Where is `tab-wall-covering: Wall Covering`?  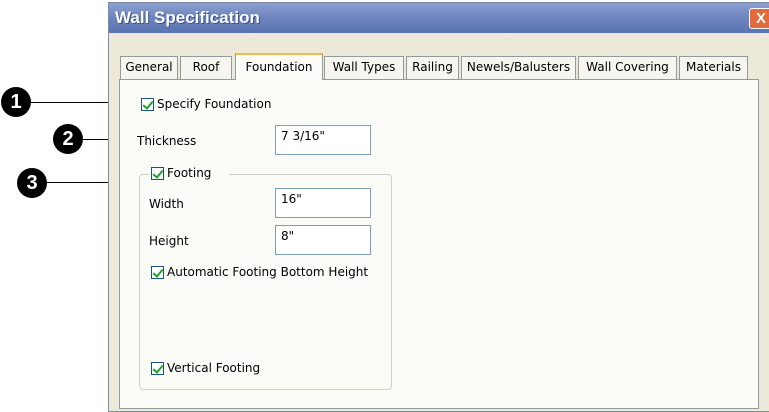
tab-wall-covering: Wall Covering is located at coordinates (627, 67).